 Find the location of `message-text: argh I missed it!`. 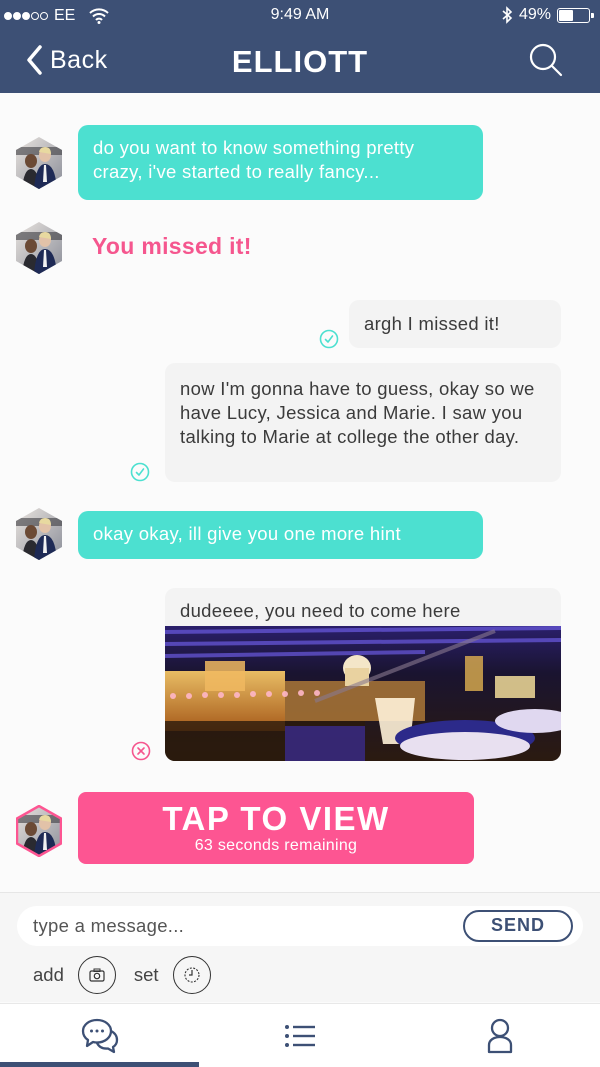

message-text: argh I missed it! is located at coordinates (432, 323).